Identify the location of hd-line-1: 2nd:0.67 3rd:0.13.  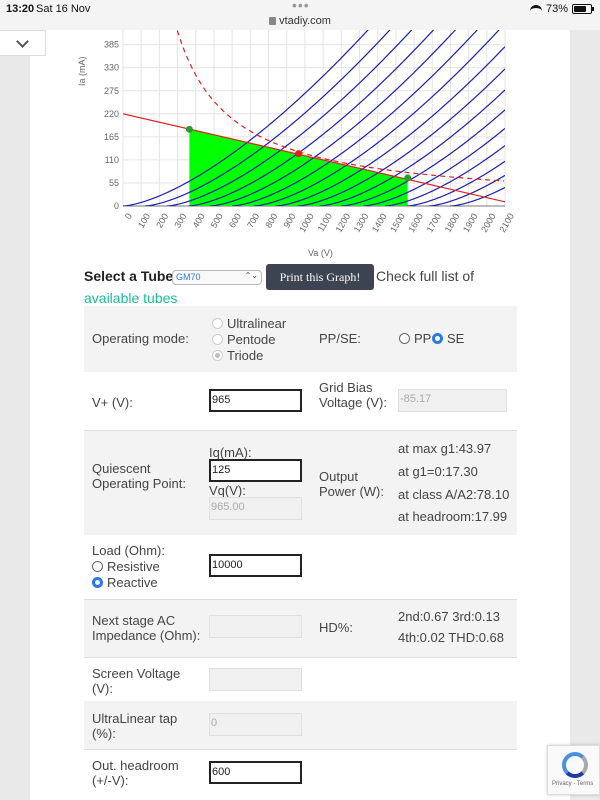
(449, 616).